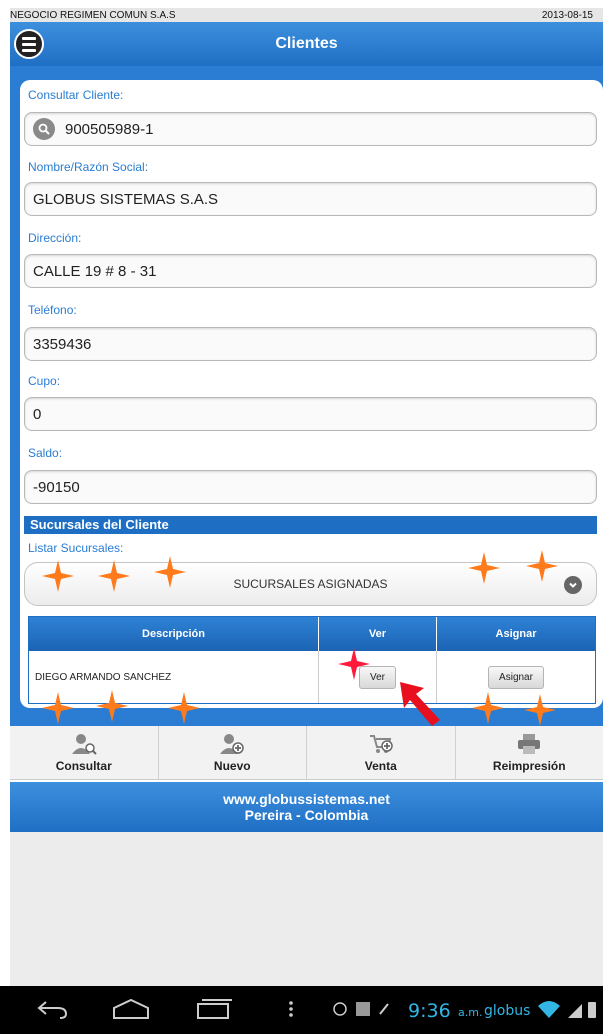 This screenshot has width=603, height=1034. Describe the element at coordinates (310, 487) in the screenshot. I see `saldo-field: -90150` at that location.